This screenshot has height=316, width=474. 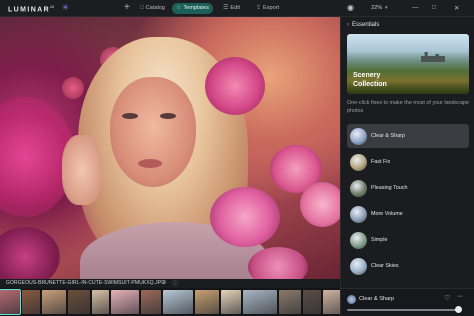 I want to click on panel-header: ‹ Essentials, so click(x=363, y=25).